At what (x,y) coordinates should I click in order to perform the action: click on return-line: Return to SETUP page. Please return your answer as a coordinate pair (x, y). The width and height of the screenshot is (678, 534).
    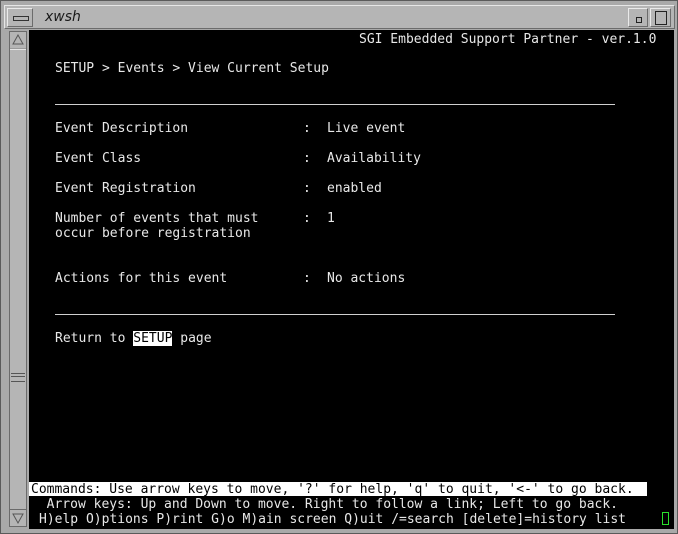
    Looking at the image, I should click on (133, 338).